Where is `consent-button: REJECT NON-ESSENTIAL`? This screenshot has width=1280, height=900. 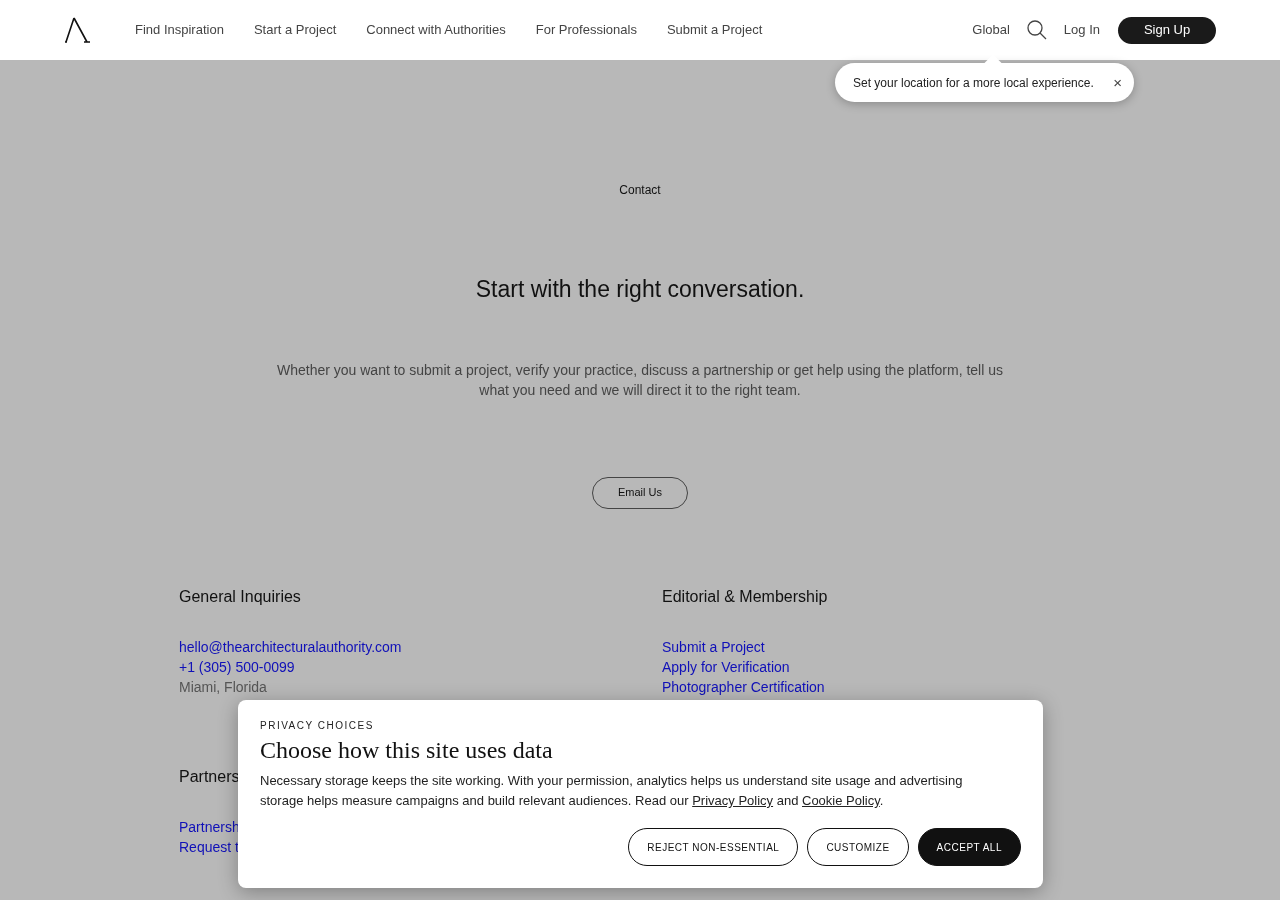
consent-button: REJECT NON-ESSENTIAL is located at coordinates (713, 847).